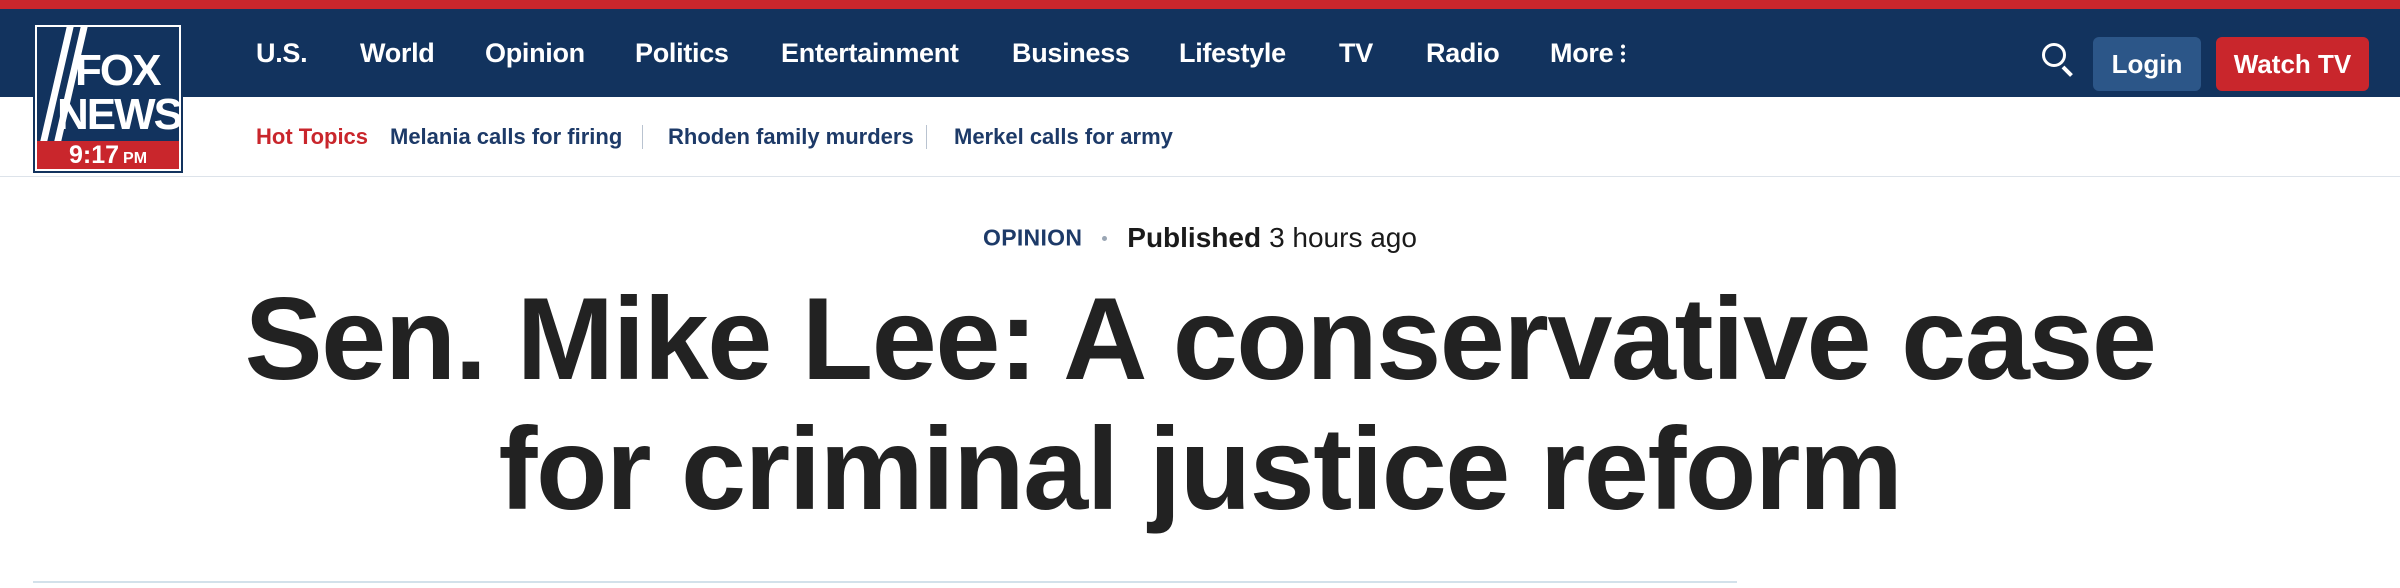 The image size is (2400, 588). What do you see at coordinates (791, 137) in the screenshot?
I see `hot-topic-link: Rhoden family murders` at bounding box center [791, 137].